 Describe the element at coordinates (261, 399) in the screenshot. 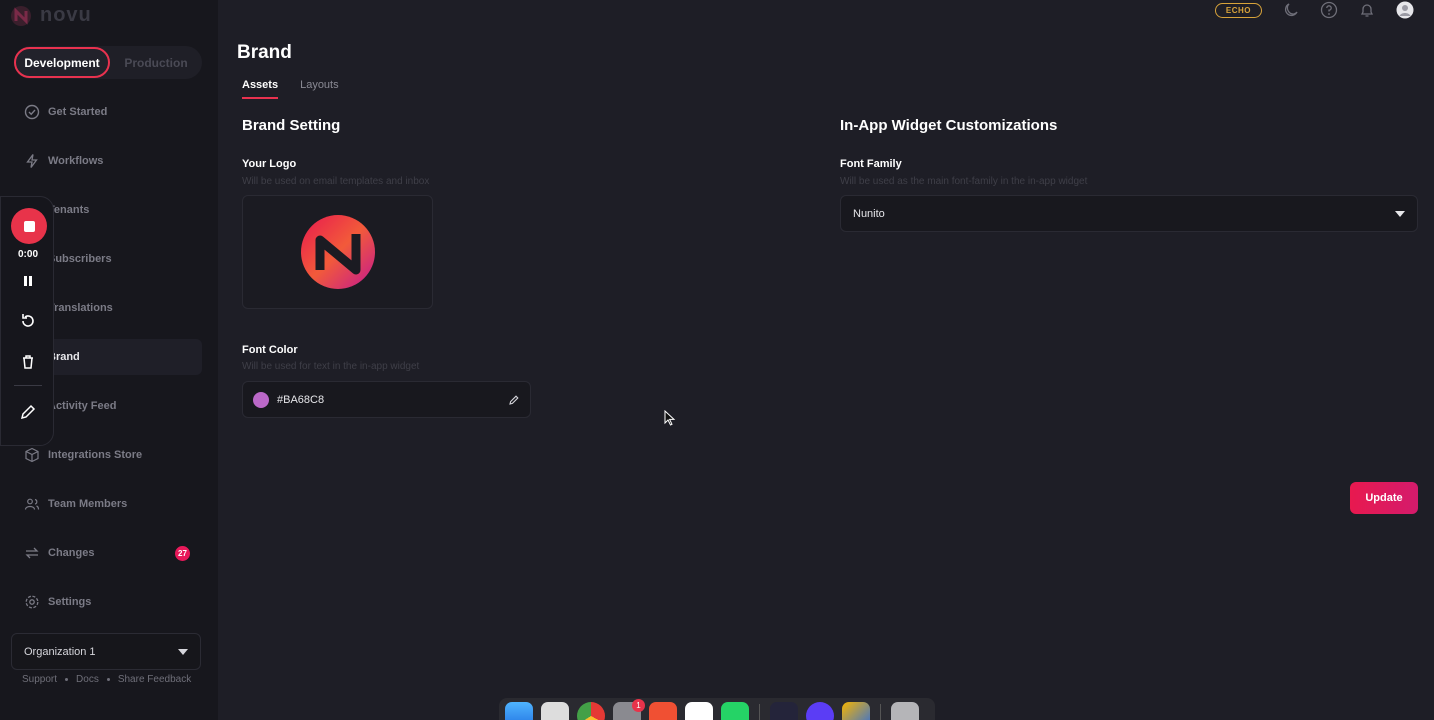

I see `color-swatch` at that location.